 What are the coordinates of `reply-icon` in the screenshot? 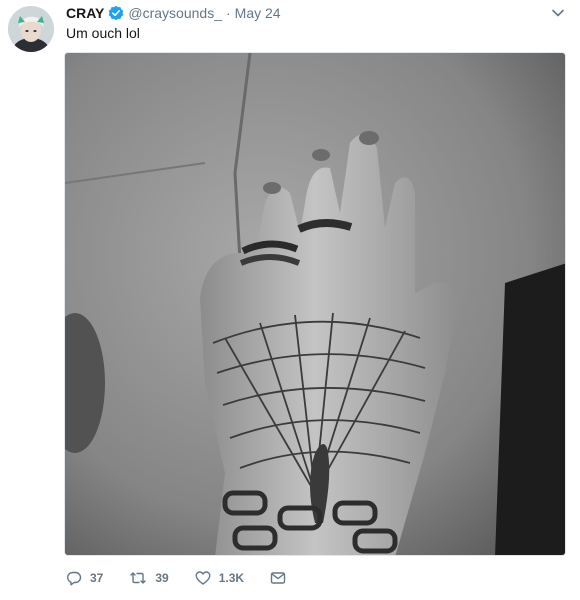 It's located at (74, 578).